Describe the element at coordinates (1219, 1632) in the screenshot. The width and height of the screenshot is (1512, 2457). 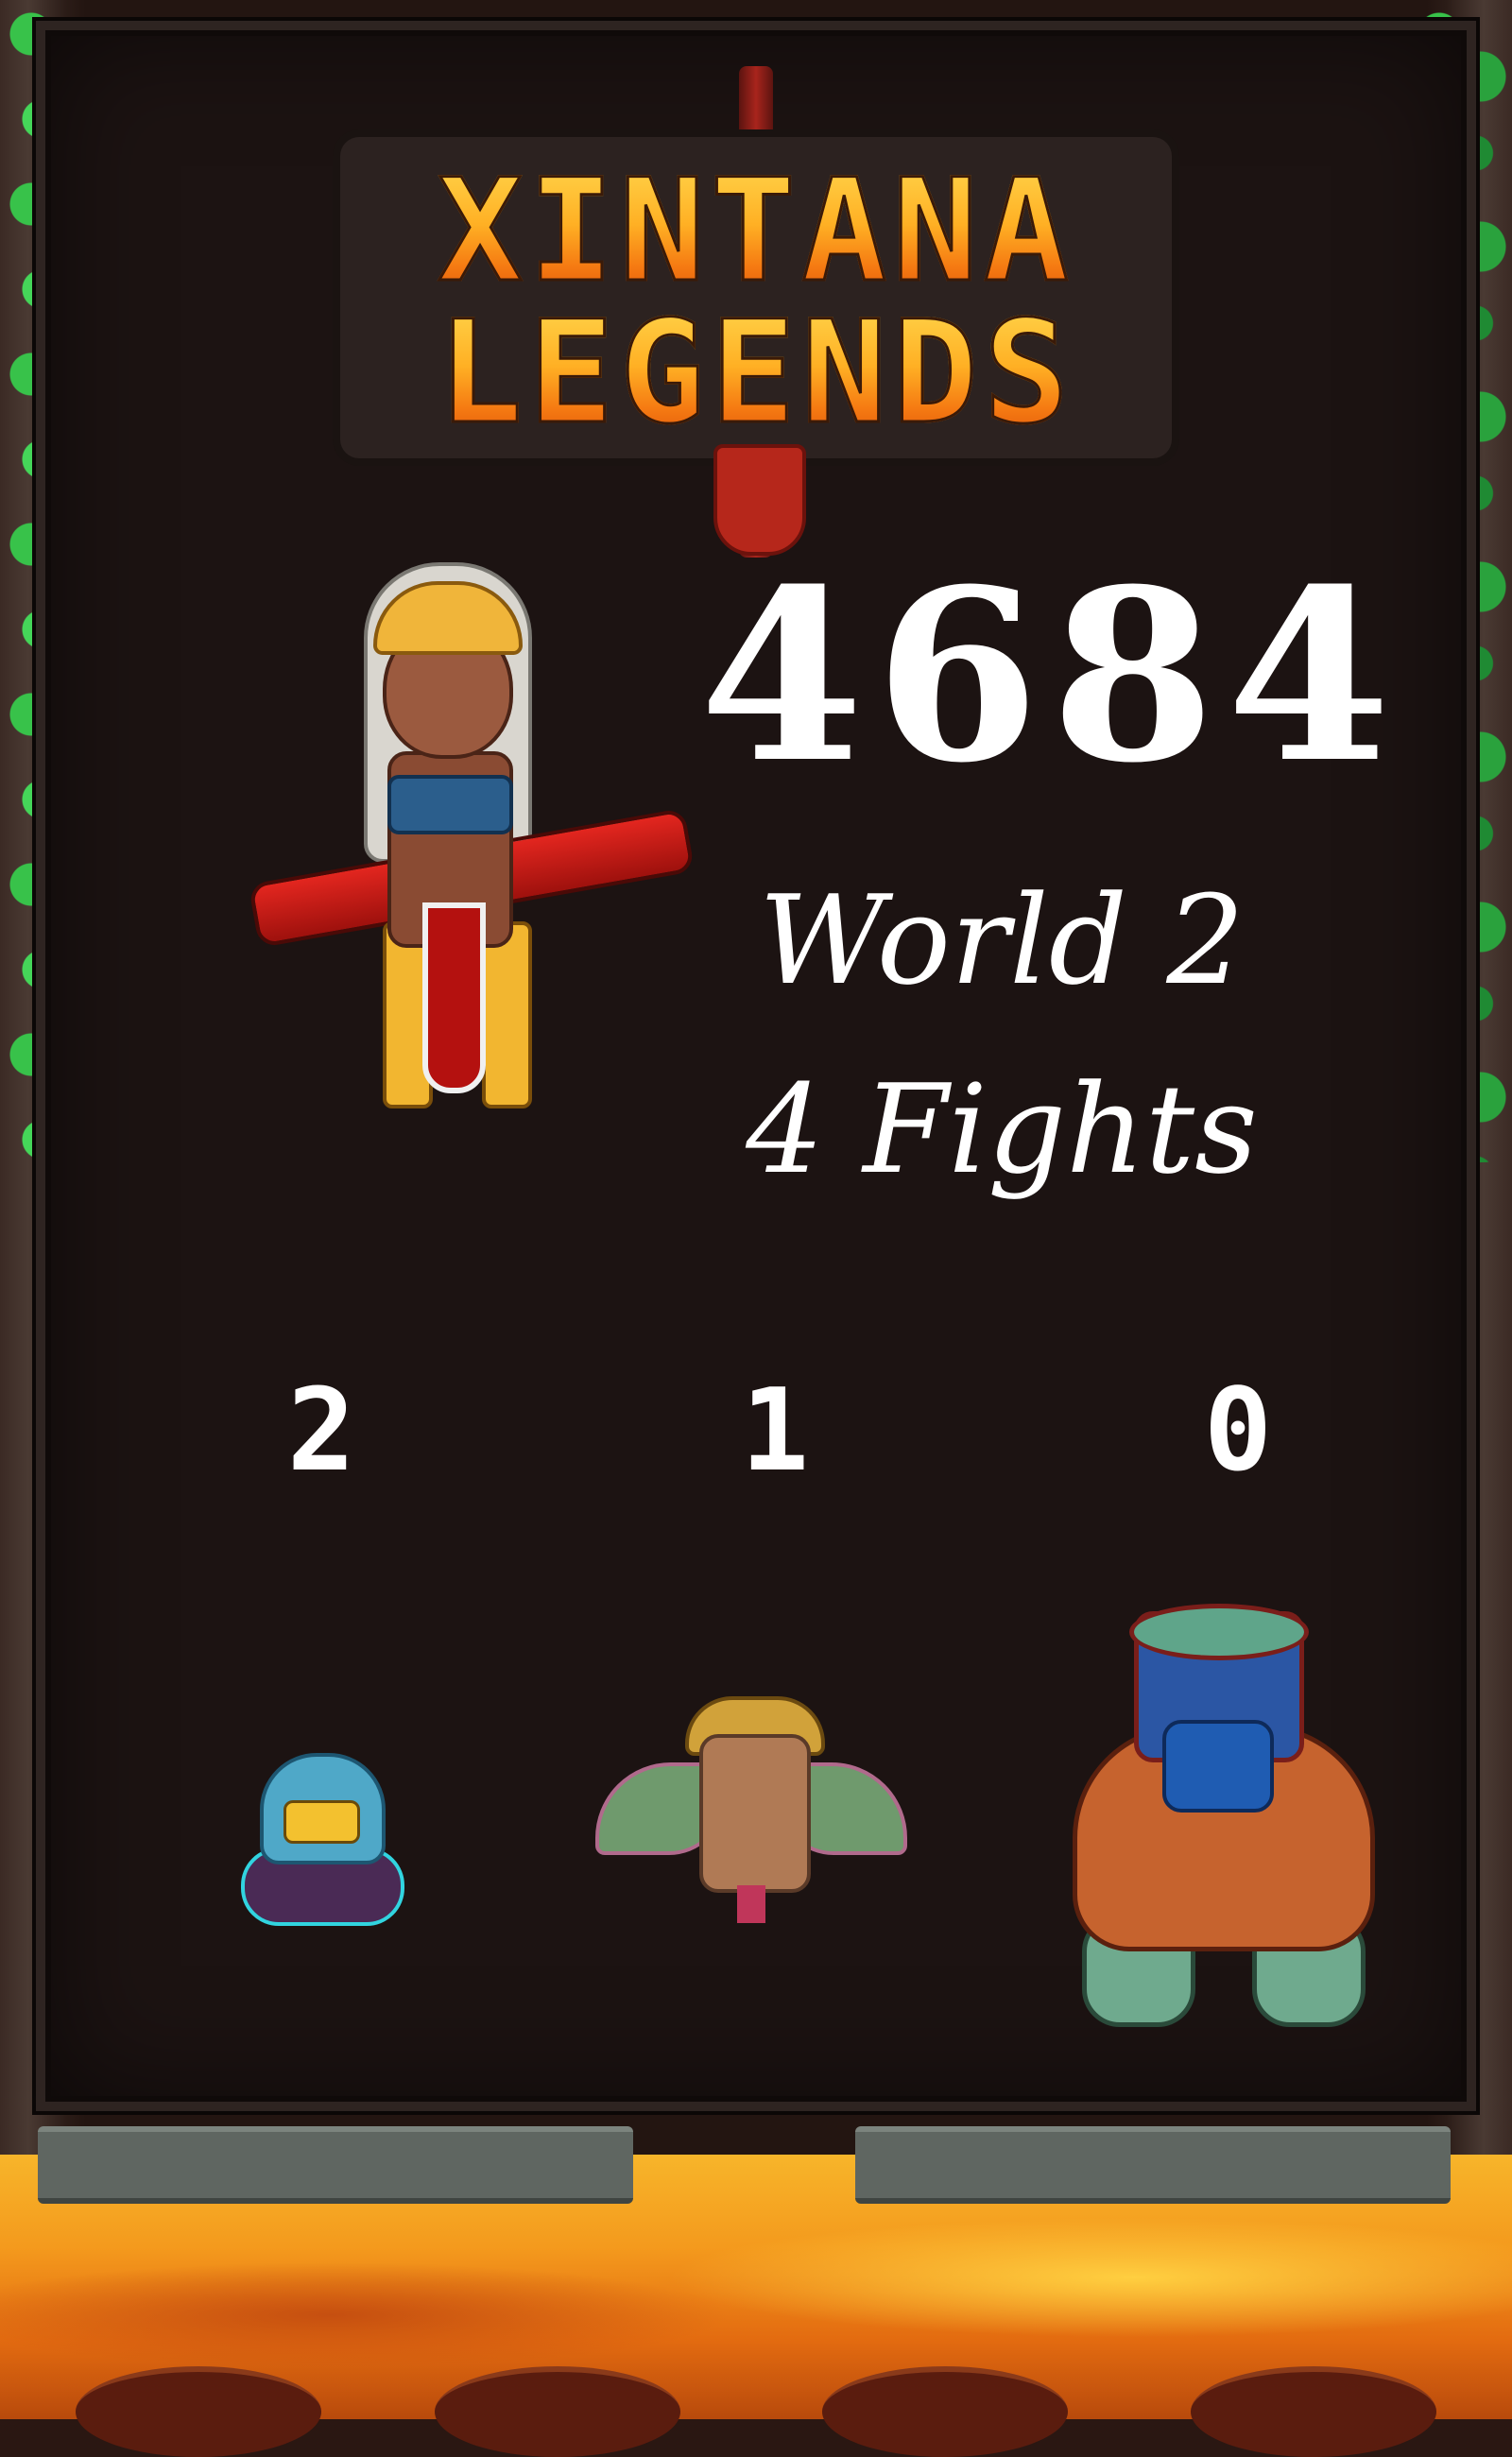
I see `enemy-c-drum-top` at that location.